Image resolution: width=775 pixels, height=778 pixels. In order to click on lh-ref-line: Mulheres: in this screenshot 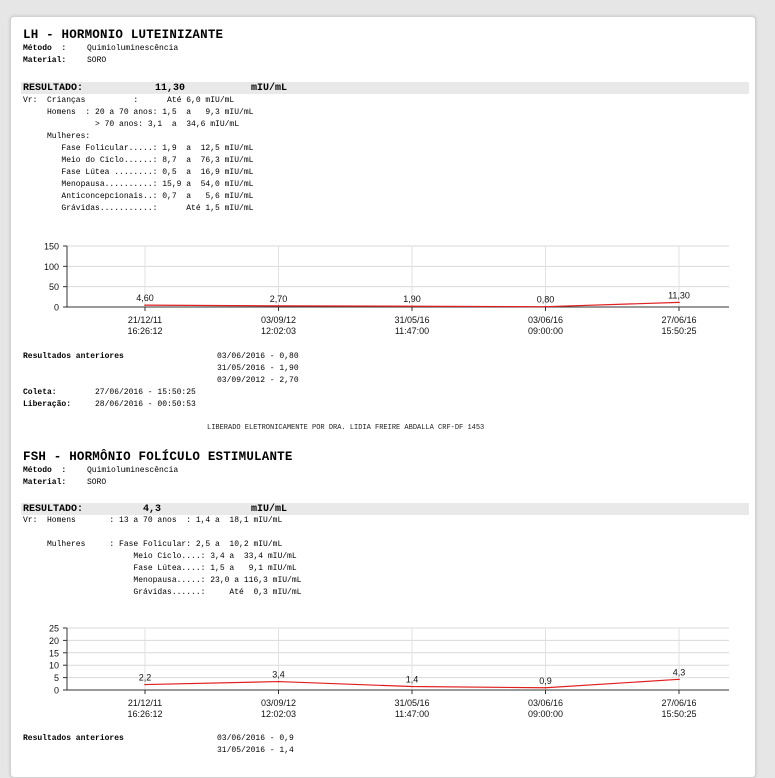, I will do `click(57, 136)`.